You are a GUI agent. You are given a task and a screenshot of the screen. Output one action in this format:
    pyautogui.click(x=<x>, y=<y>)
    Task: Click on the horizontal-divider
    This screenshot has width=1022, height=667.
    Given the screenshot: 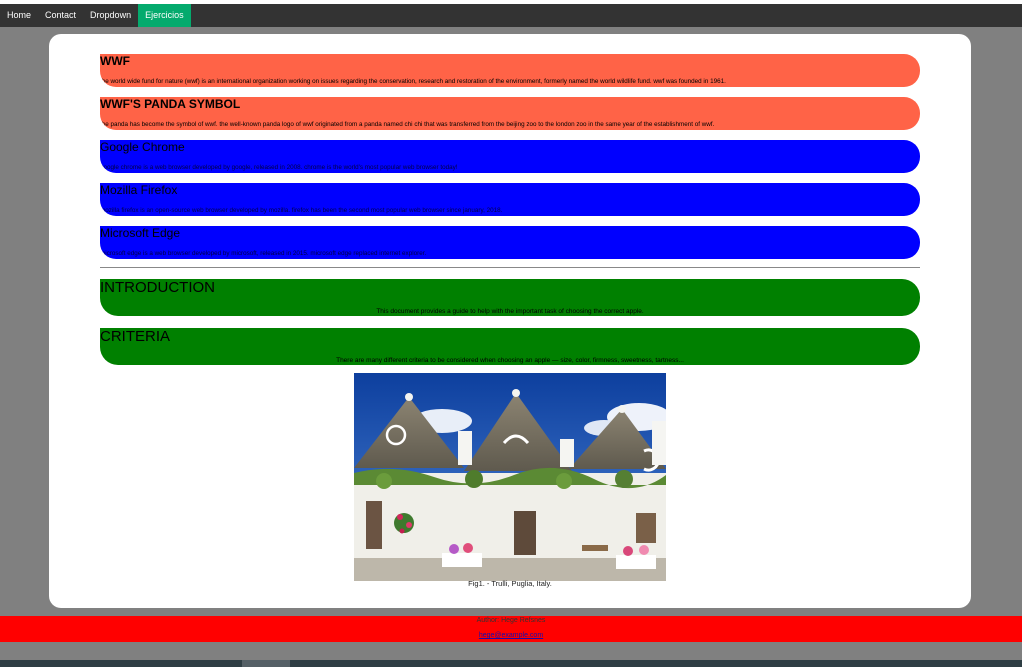 What is the action you would take?
    pyautogui.click(x=510, y=267)
    